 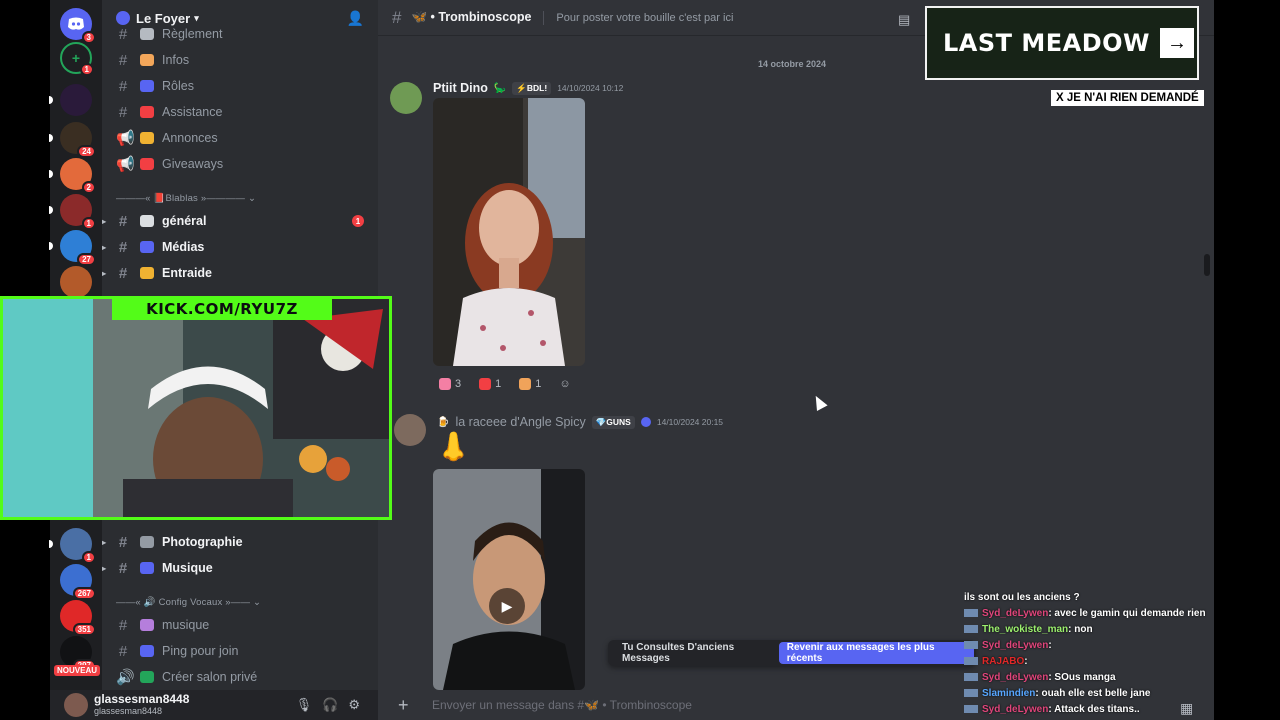 What do you see at coordinates (77, 670) in the screenshot?
I see `nouveau-badge: NOUVEAU` at bounding box center [77, 670].